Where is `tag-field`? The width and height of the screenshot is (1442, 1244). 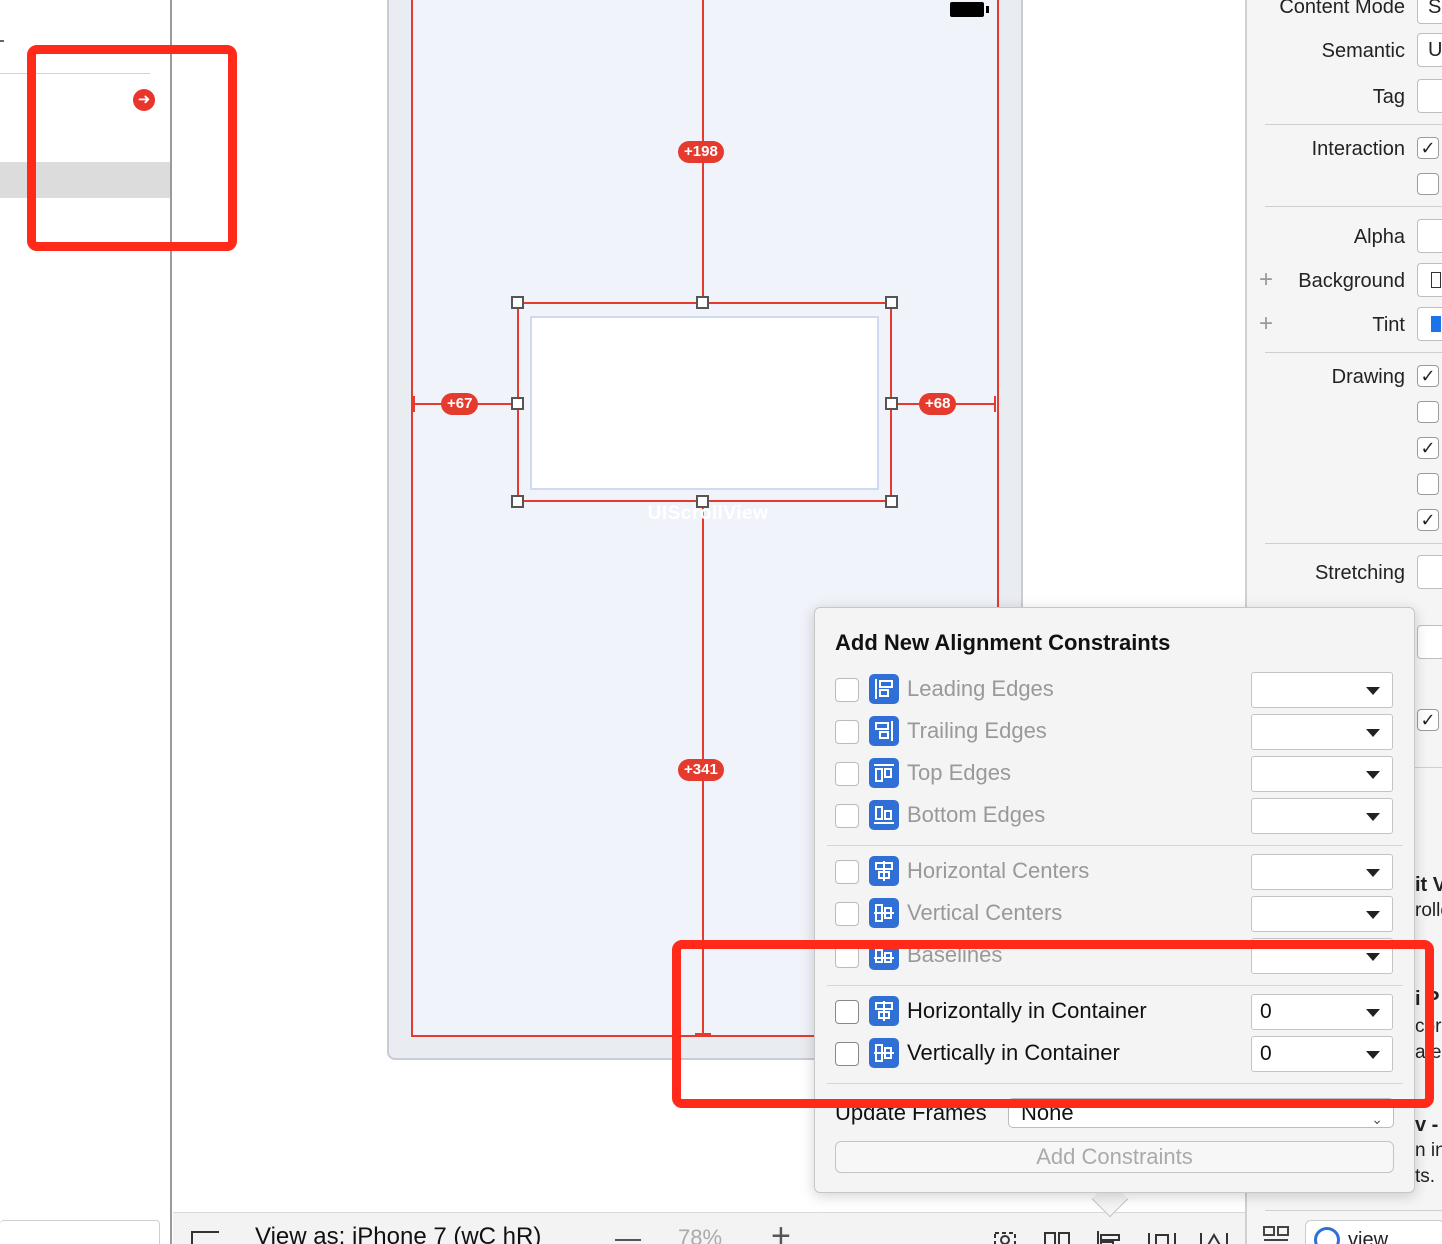
tag-field is located at coordinates (1429, 96).